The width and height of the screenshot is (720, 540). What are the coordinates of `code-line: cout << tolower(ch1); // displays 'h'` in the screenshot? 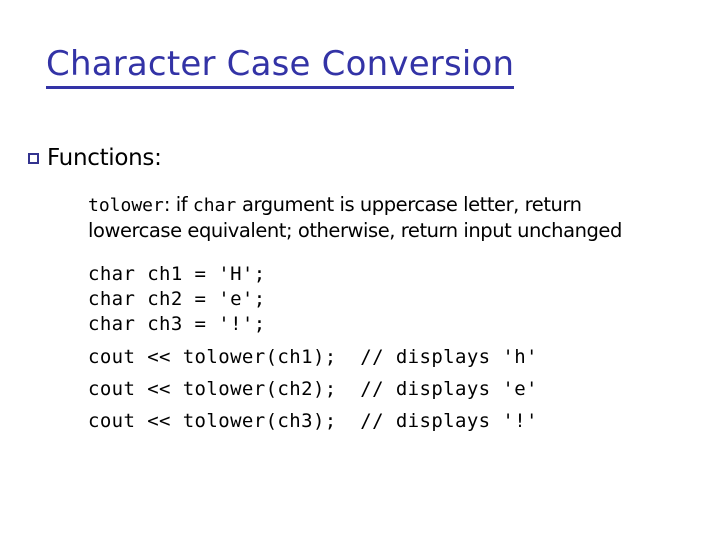 It's located at (313, 357).